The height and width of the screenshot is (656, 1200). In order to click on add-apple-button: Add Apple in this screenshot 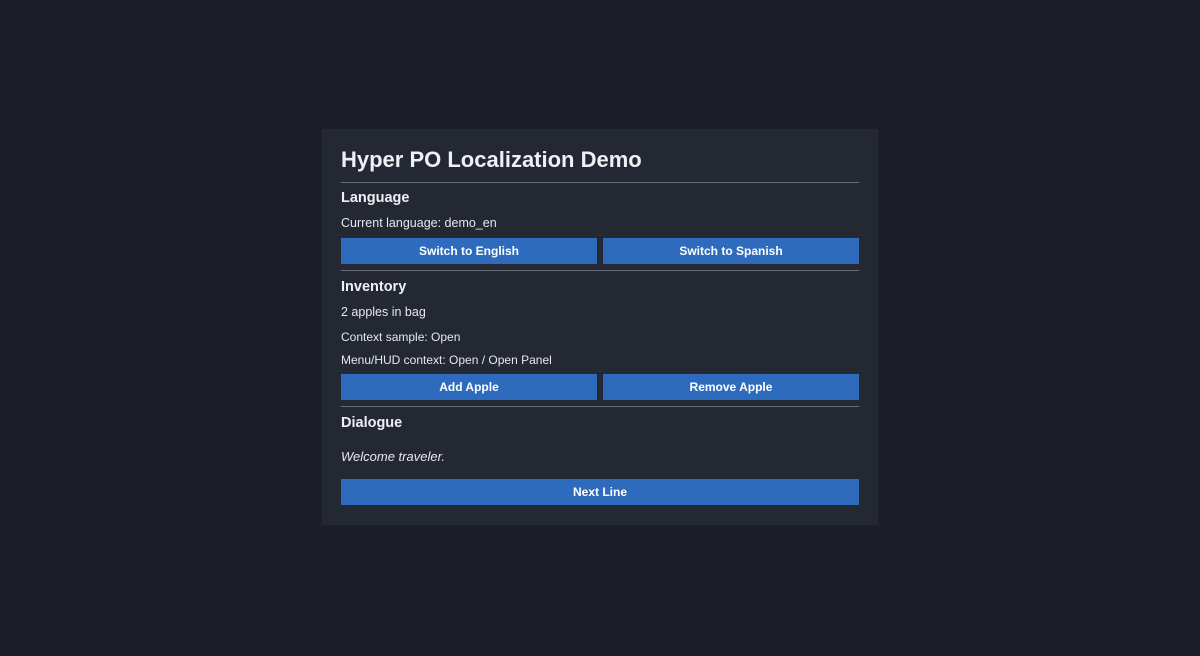, I will do `click(469, 387)`.